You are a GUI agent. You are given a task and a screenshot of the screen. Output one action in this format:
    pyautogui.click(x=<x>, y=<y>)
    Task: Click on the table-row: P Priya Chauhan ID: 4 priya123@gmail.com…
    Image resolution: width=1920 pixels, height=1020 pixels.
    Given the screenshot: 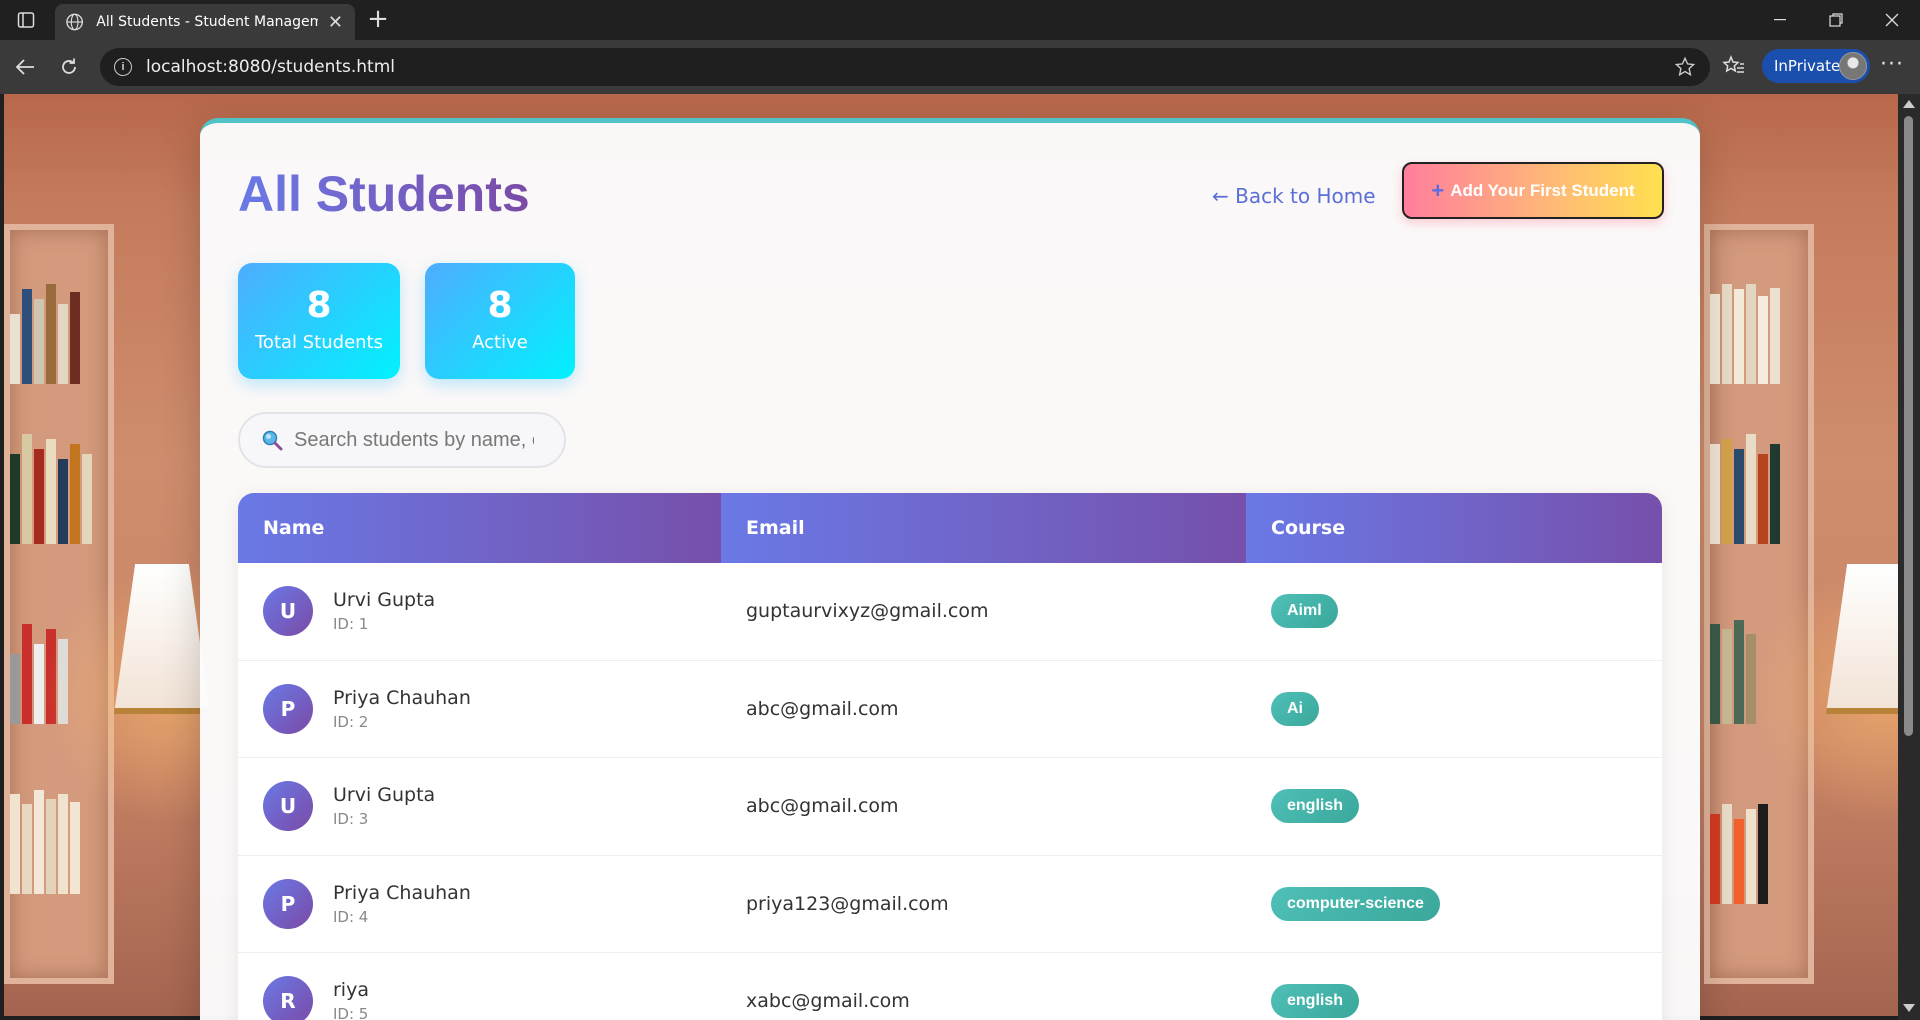 What is the action you would take?
    pyautogui.click(x=950, y=904)
    